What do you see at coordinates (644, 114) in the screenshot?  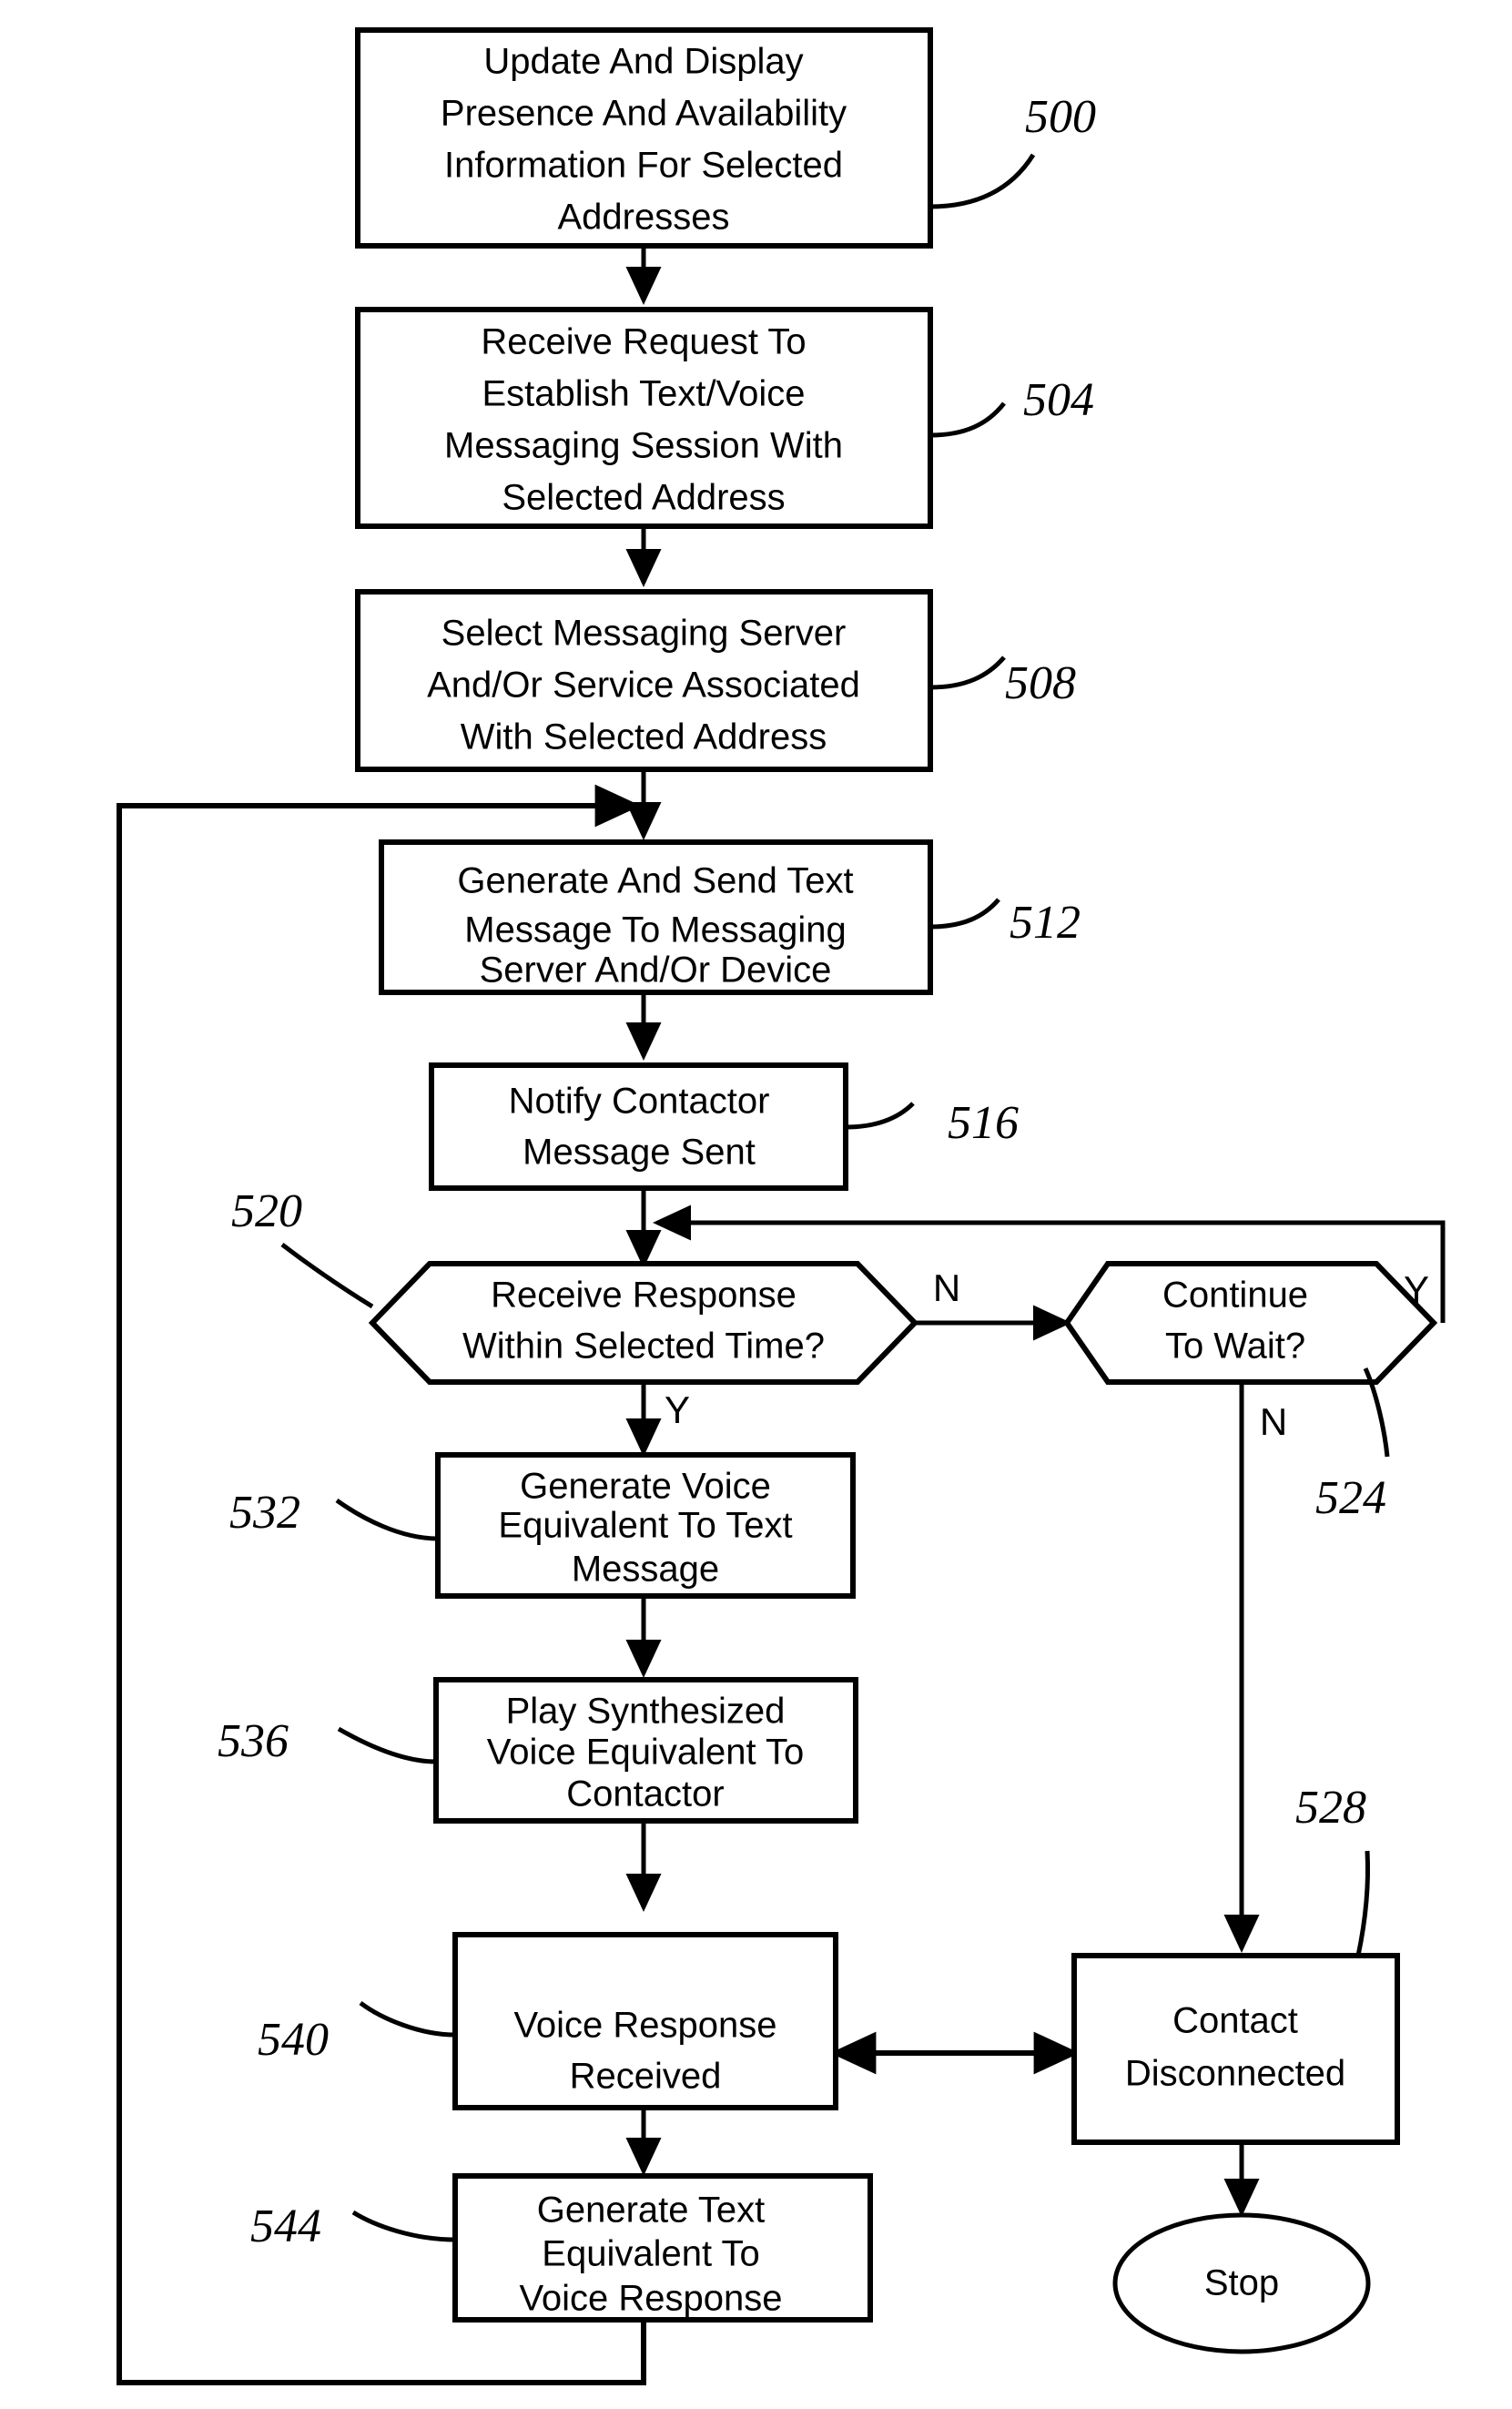 I see `node-500-line-2: Presence And Availability` at bounding box center [644, 114].